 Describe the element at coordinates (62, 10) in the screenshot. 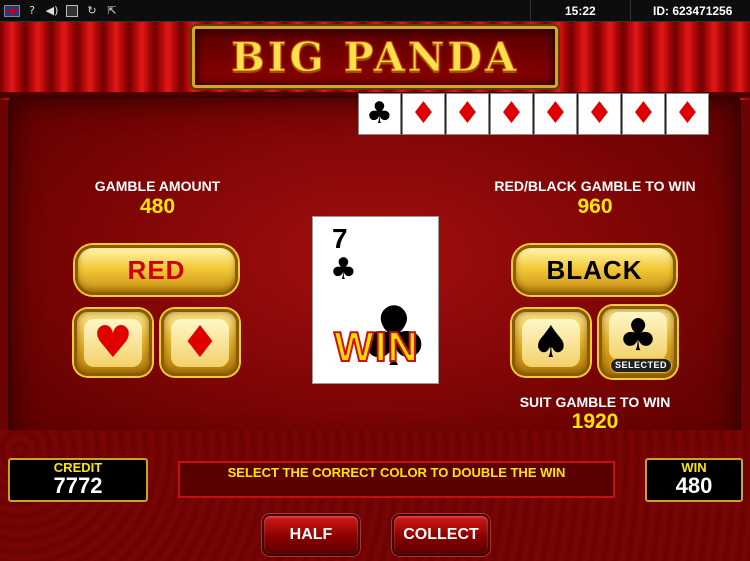

I see `system-icons: ? ◀) ↻ ⇱` at that location.